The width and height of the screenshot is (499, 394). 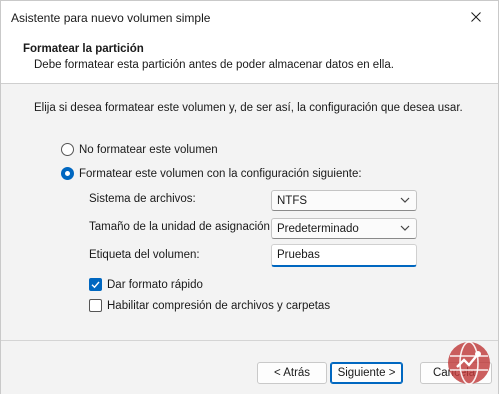 What do you see at coordinates (95, 305) in the screenshot?
I see `compression-checkbox` at bounding box center [95, 305].